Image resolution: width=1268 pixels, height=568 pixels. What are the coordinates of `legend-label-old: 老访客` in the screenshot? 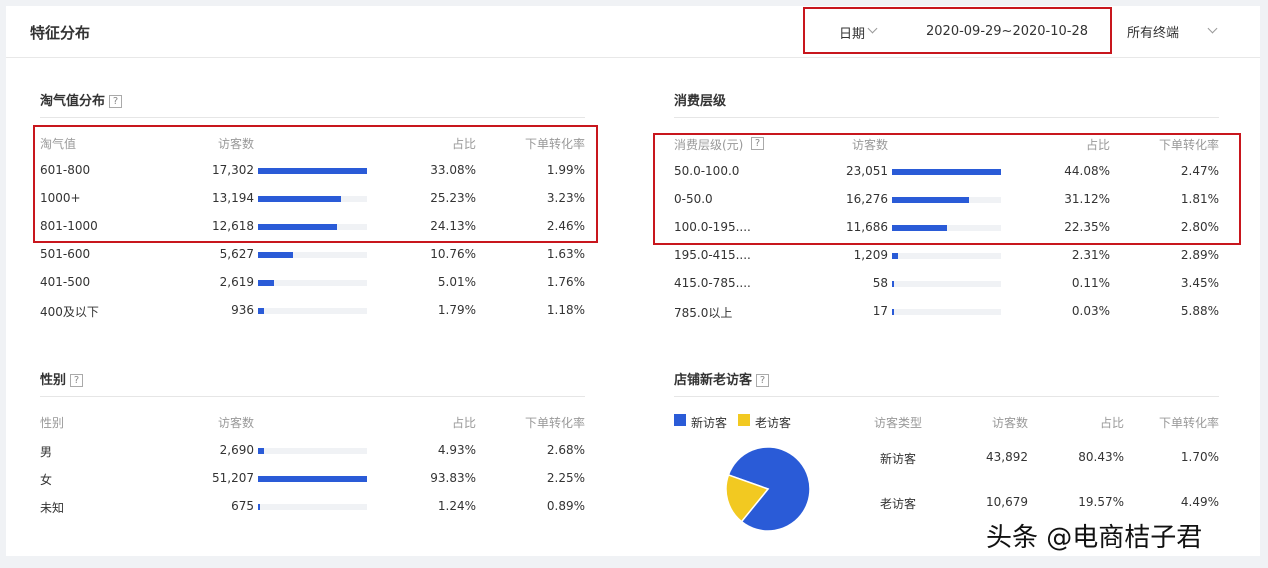 It's located at (773, 422).